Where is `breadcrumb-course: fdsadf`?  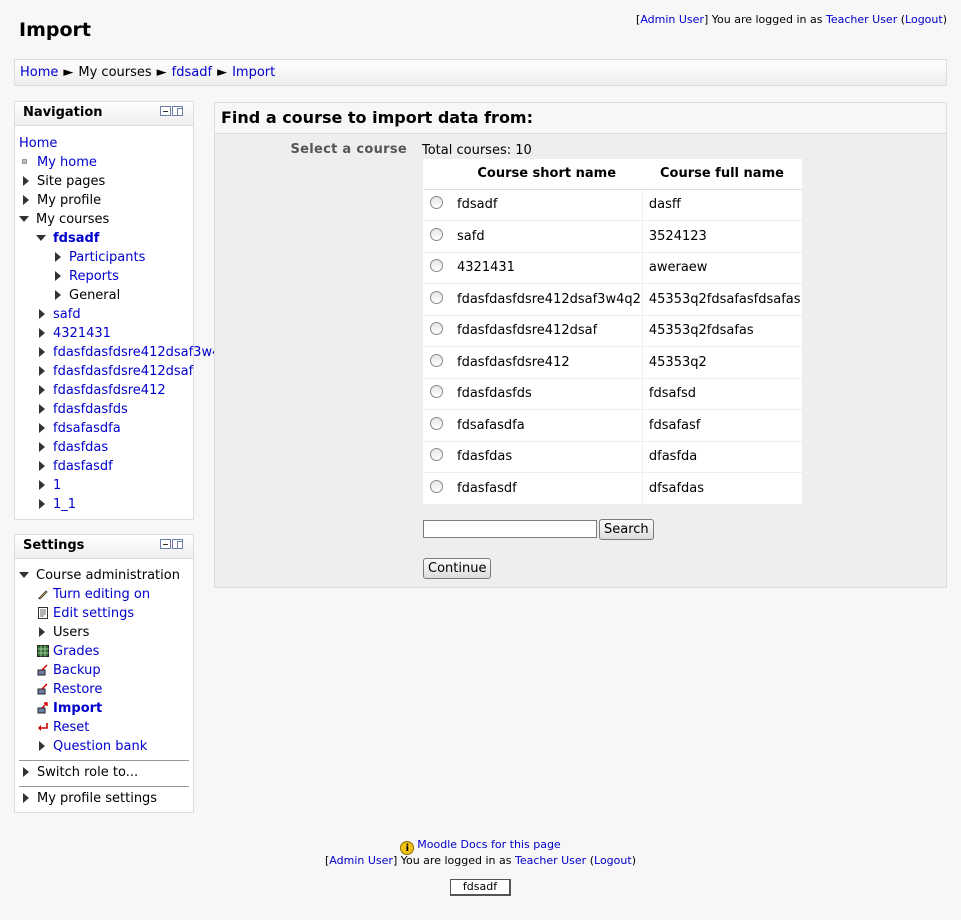 breadcrumb-course: fdsadf is located at coordinates (192, 72).